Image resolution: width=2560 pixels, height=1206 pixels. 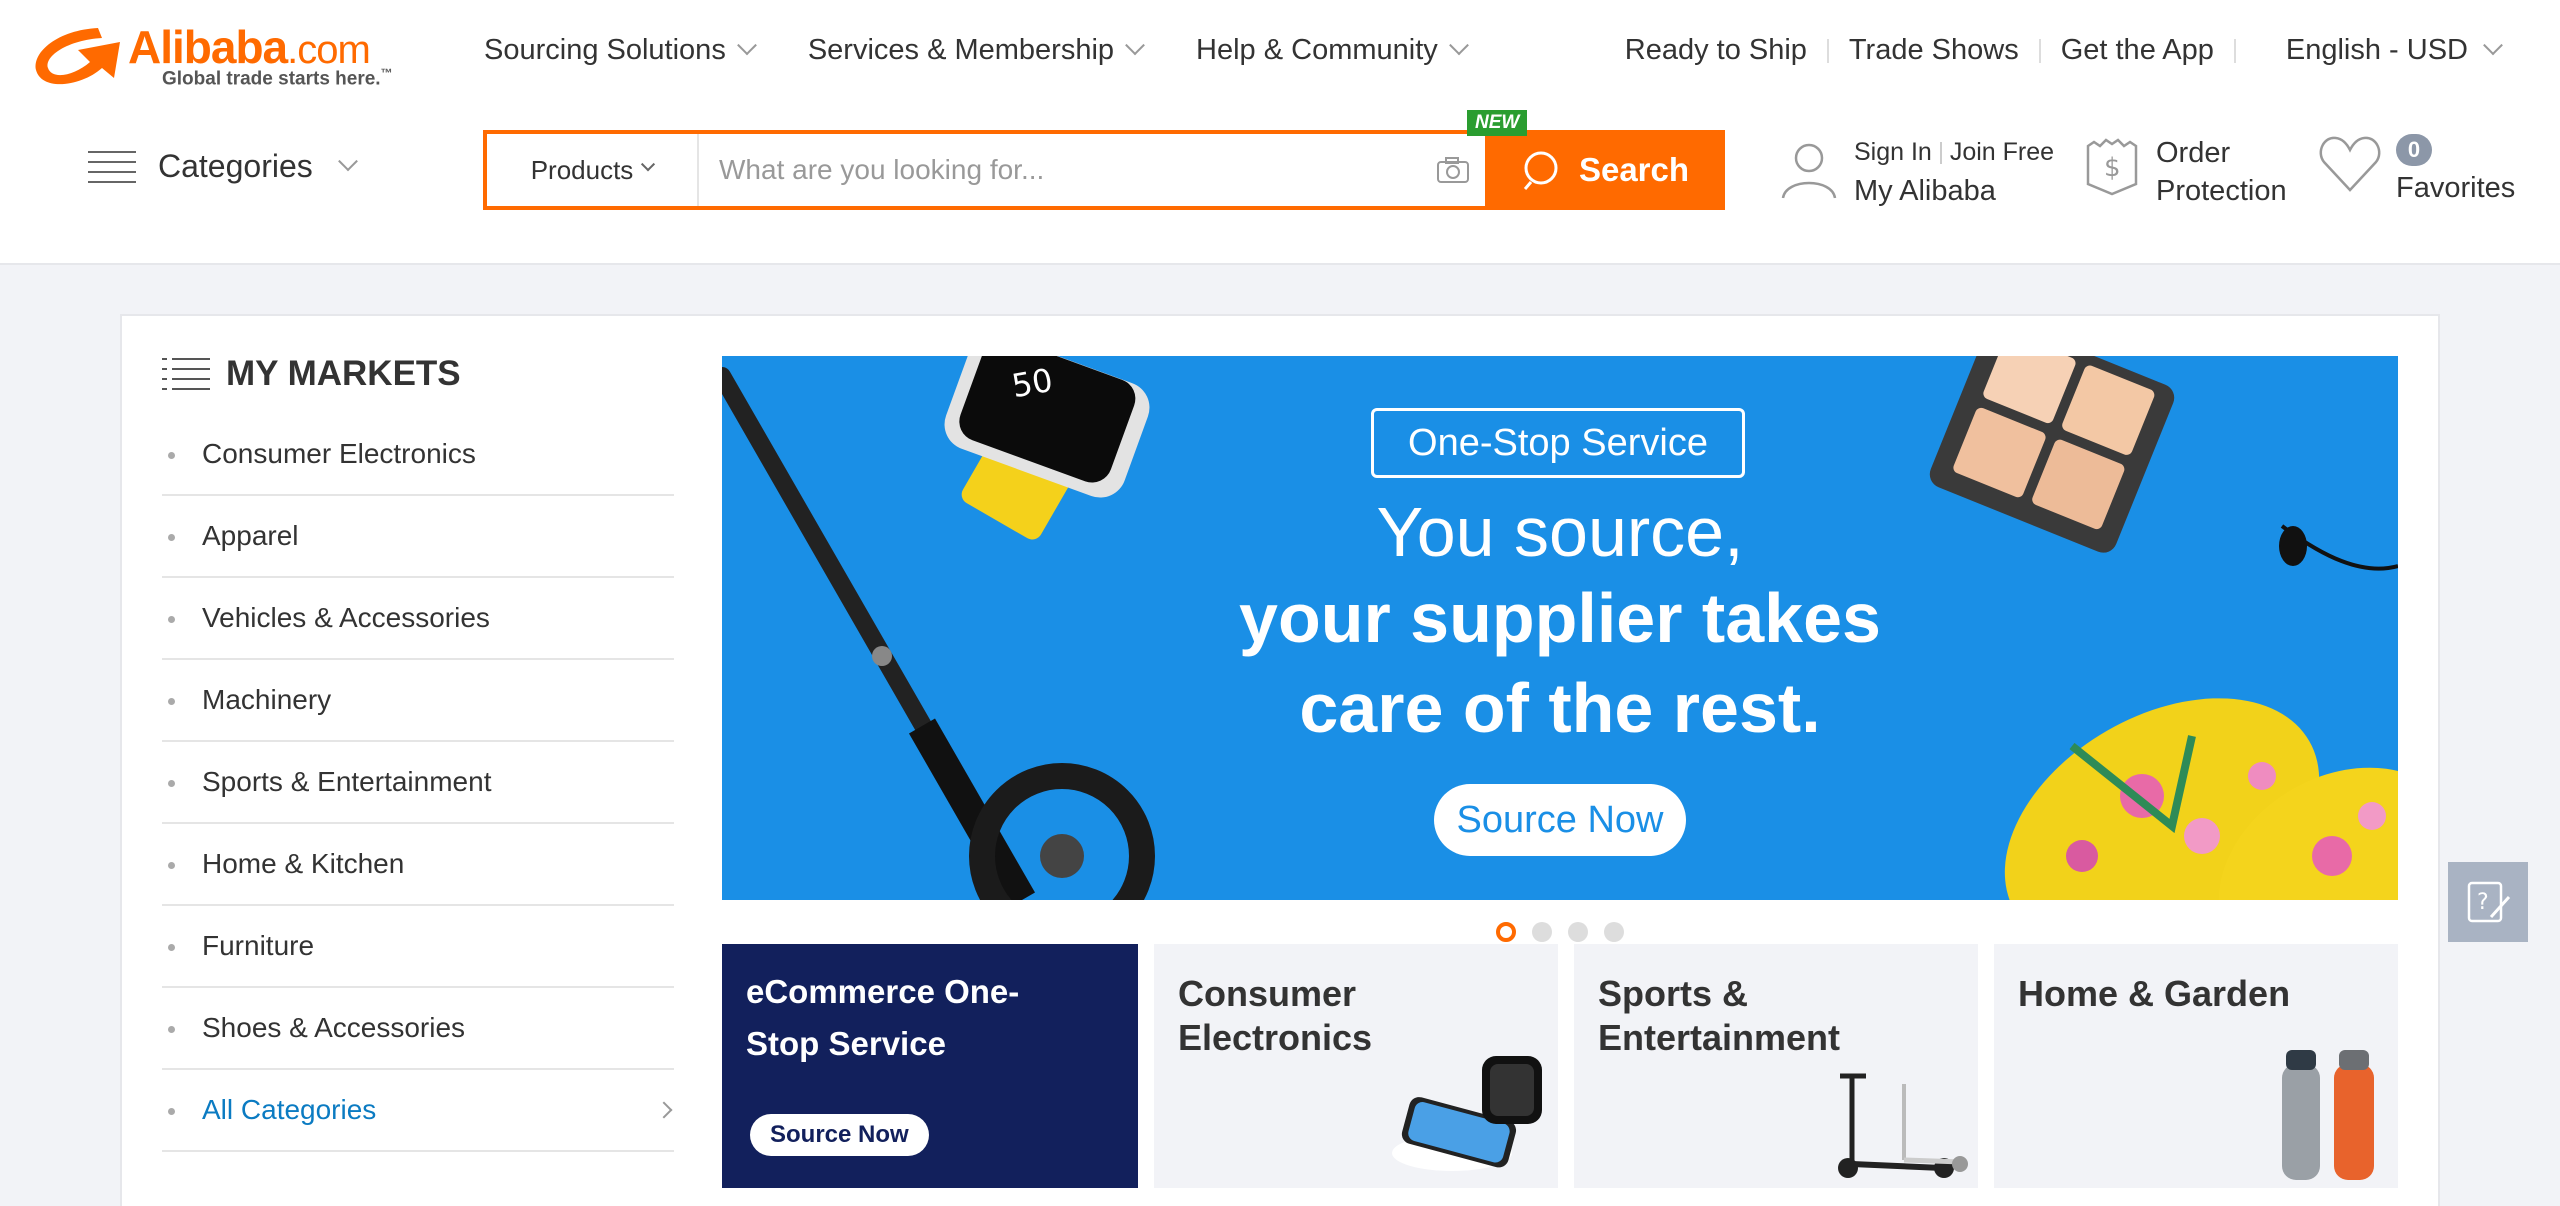 I want to click on banner-headline-line2: your supplier takes, so click(x=1560, y=618).